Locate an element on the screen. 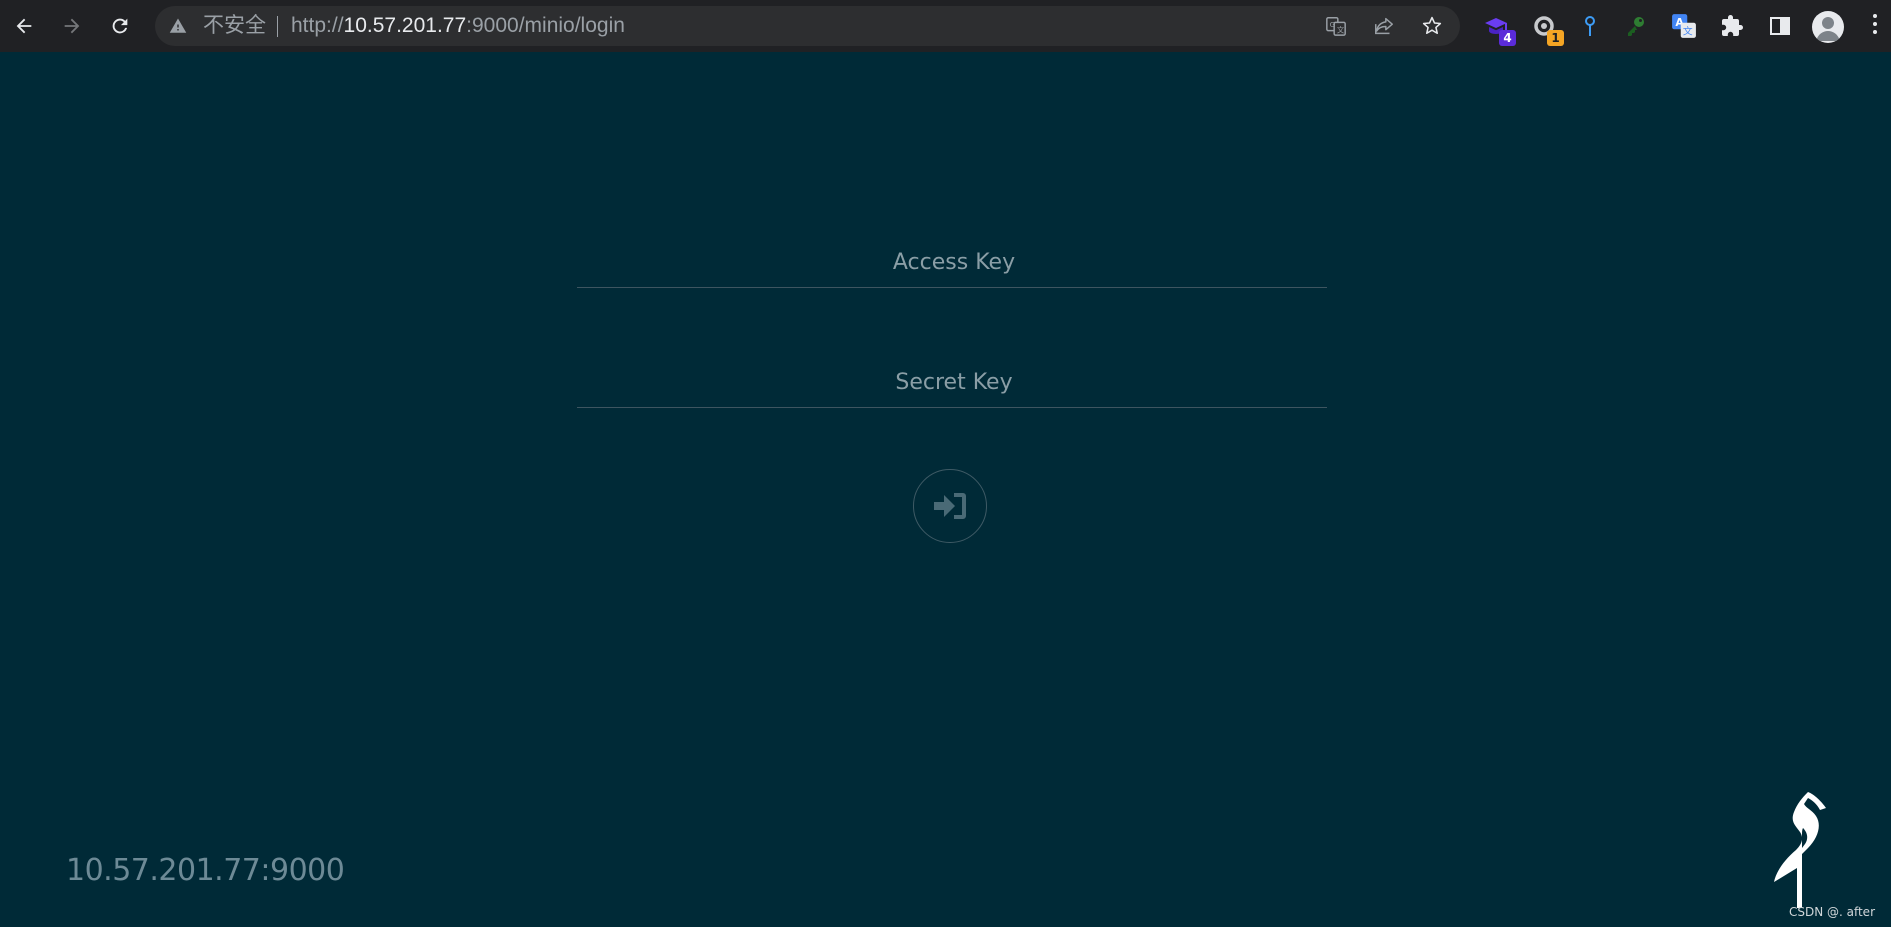  address-divider is located at coordinates (277, 26).